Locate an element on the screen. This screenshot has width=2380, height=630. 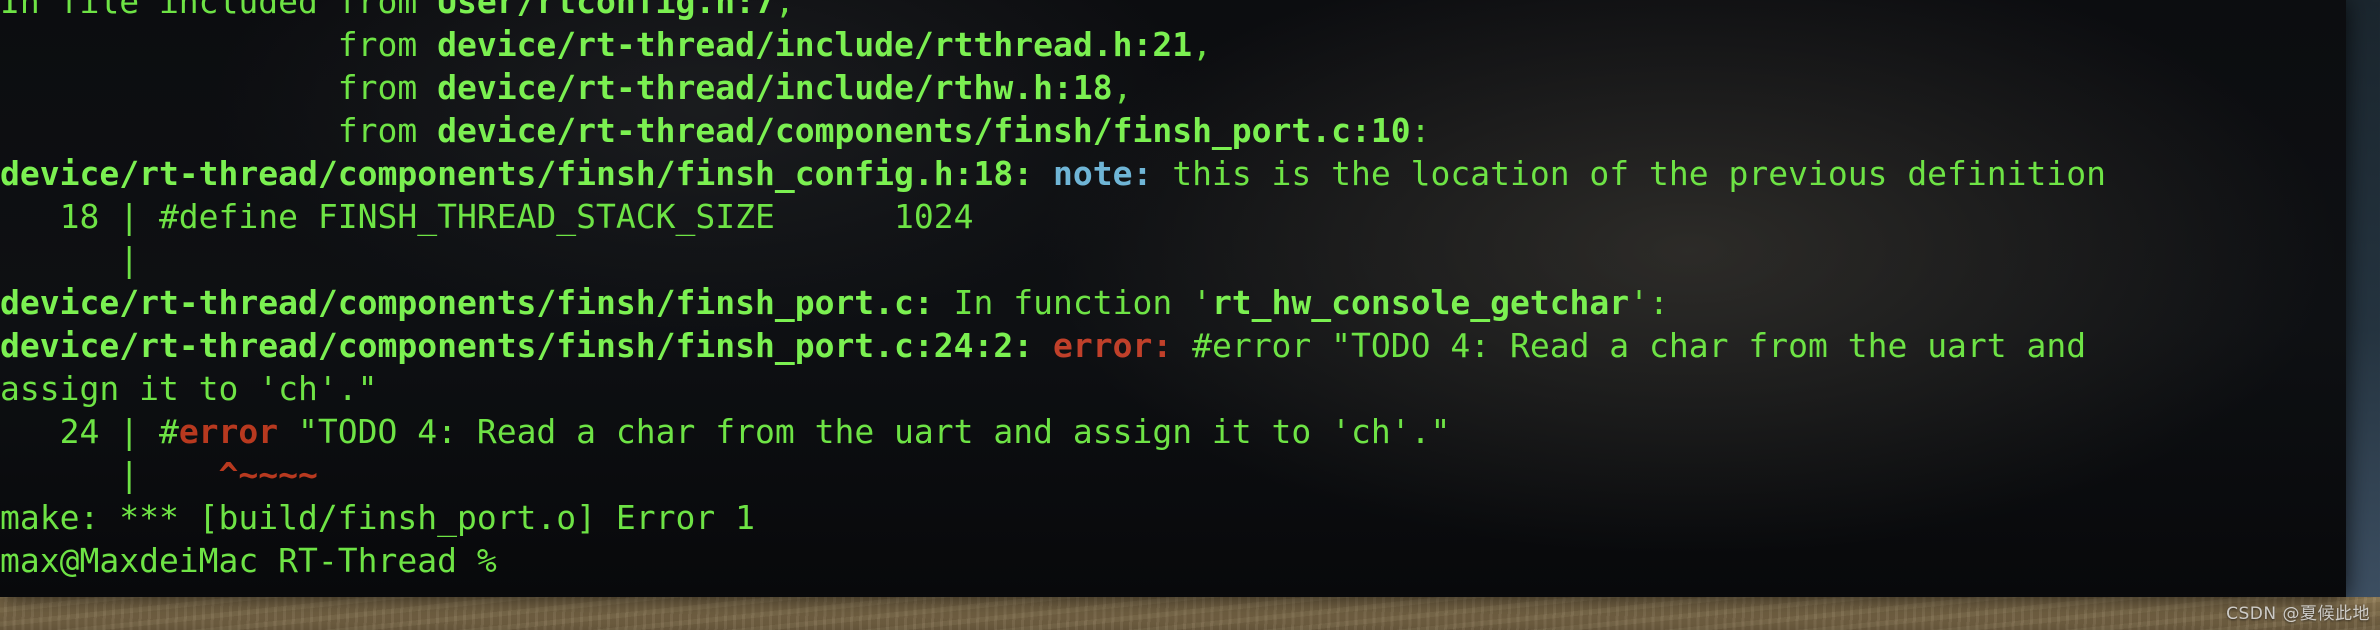
line-error-continued-seg-0: assign it to 'ch'." is located at coordinates (189, 388).